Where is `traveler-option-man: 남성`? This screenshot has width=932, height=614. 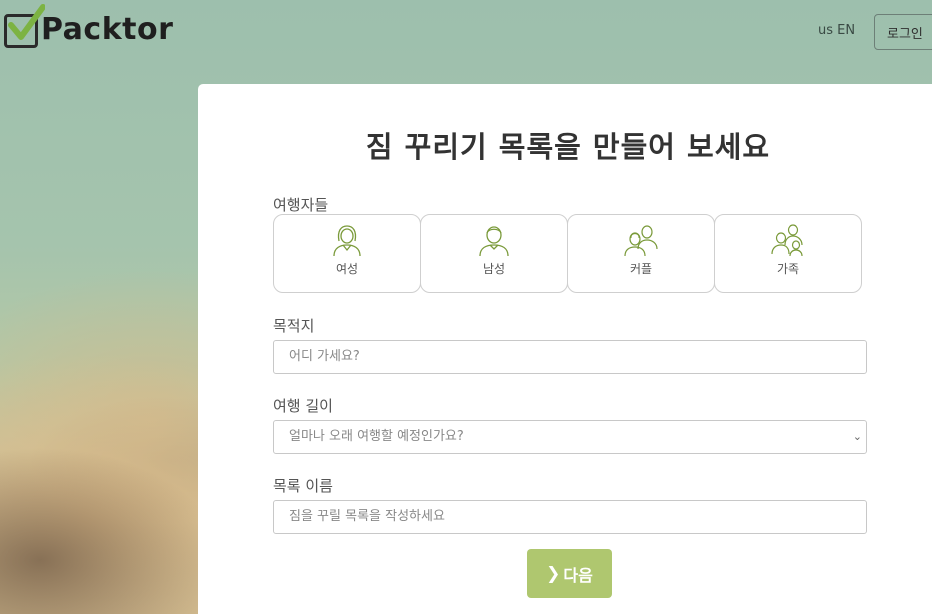 traveler-option-man: 남성 is located at coordinates (494, 253).